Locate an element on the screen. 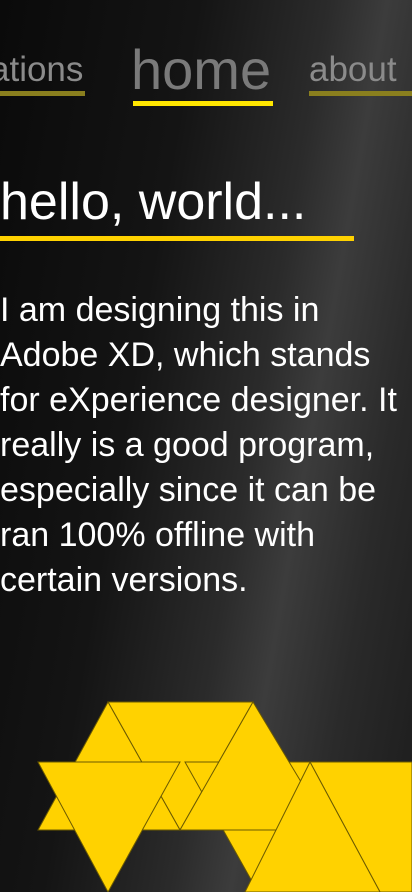 Image resolution: width=412 pixels, height=892 pixels. nav-tab-label: about is located at coordinates (353, 69).